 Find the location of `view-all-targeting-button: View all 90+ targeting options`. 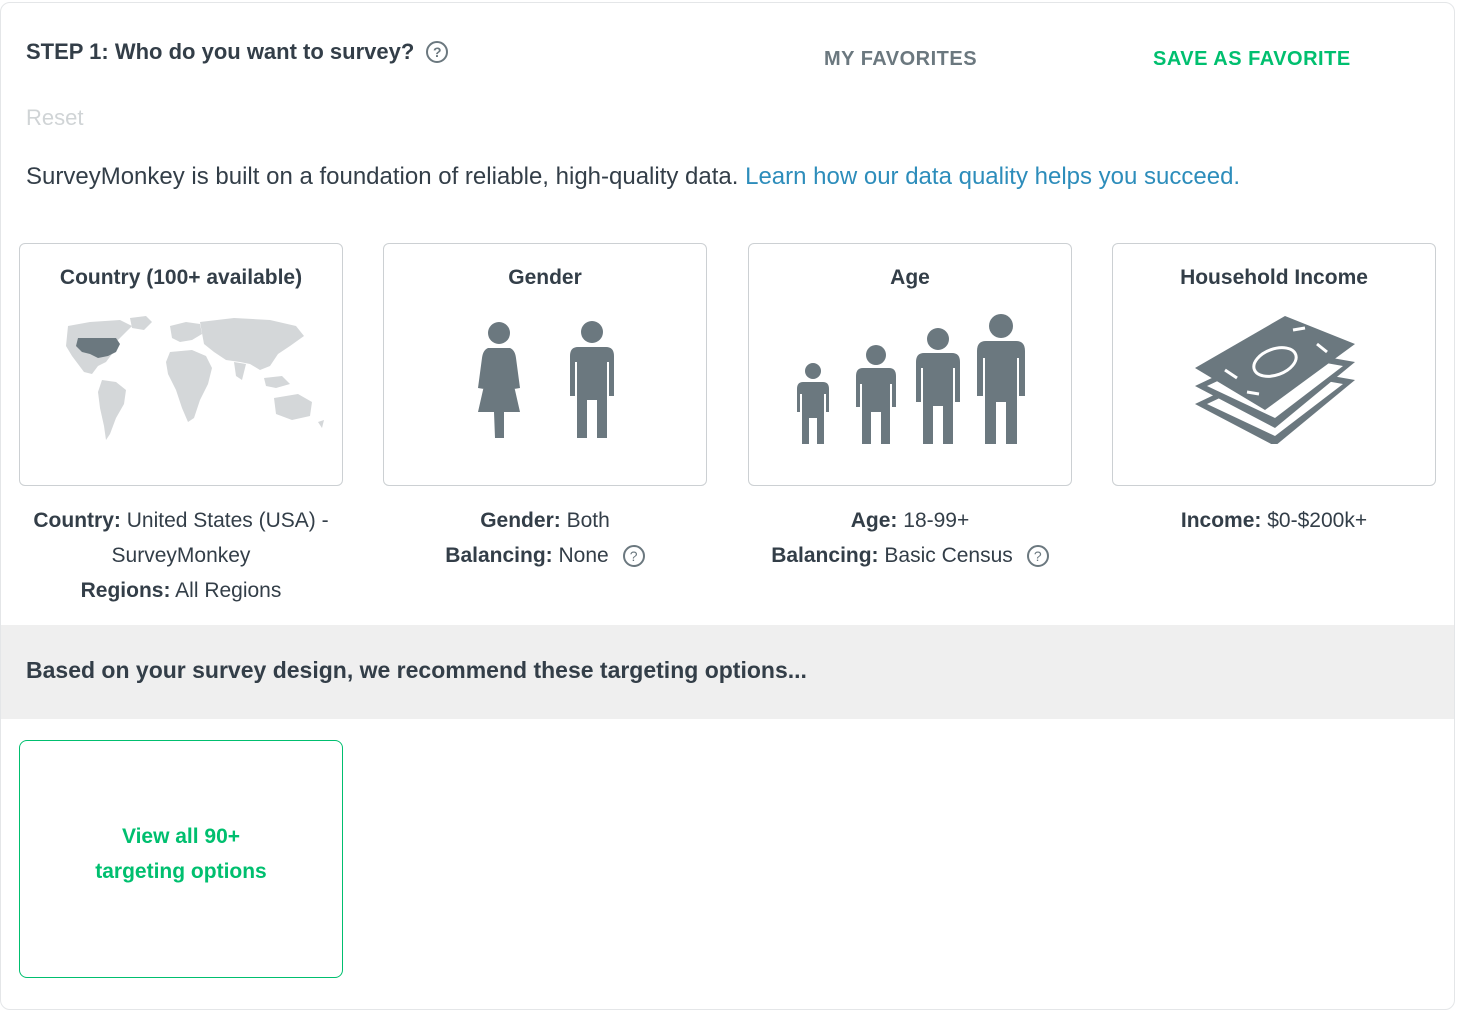

view-all-targeting-button: View all 90+ targeting options is located at coordinates (181, 859).